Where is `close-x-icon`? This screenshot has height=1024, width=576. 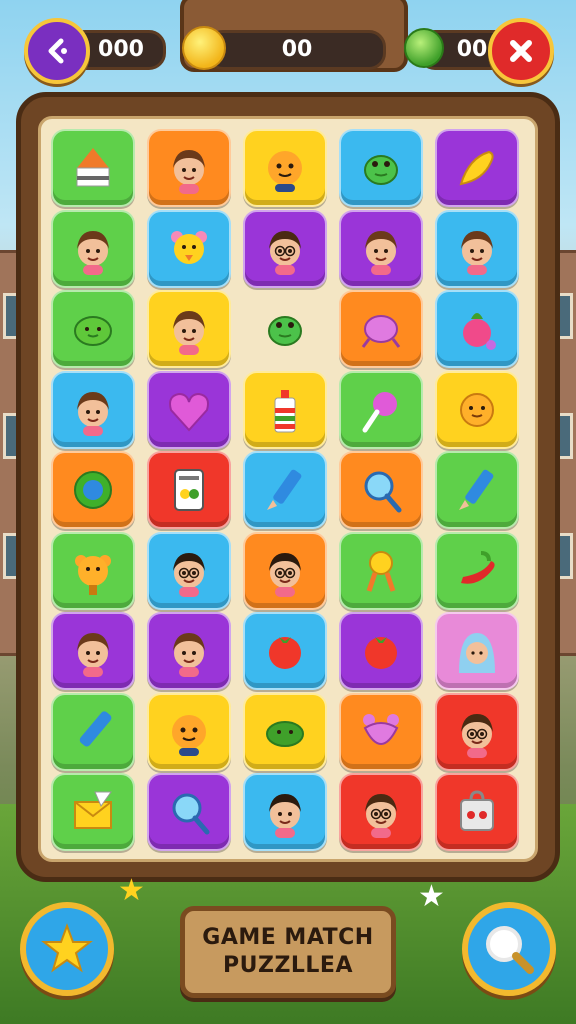
close-x-icon is located at coordinates (521, 51).